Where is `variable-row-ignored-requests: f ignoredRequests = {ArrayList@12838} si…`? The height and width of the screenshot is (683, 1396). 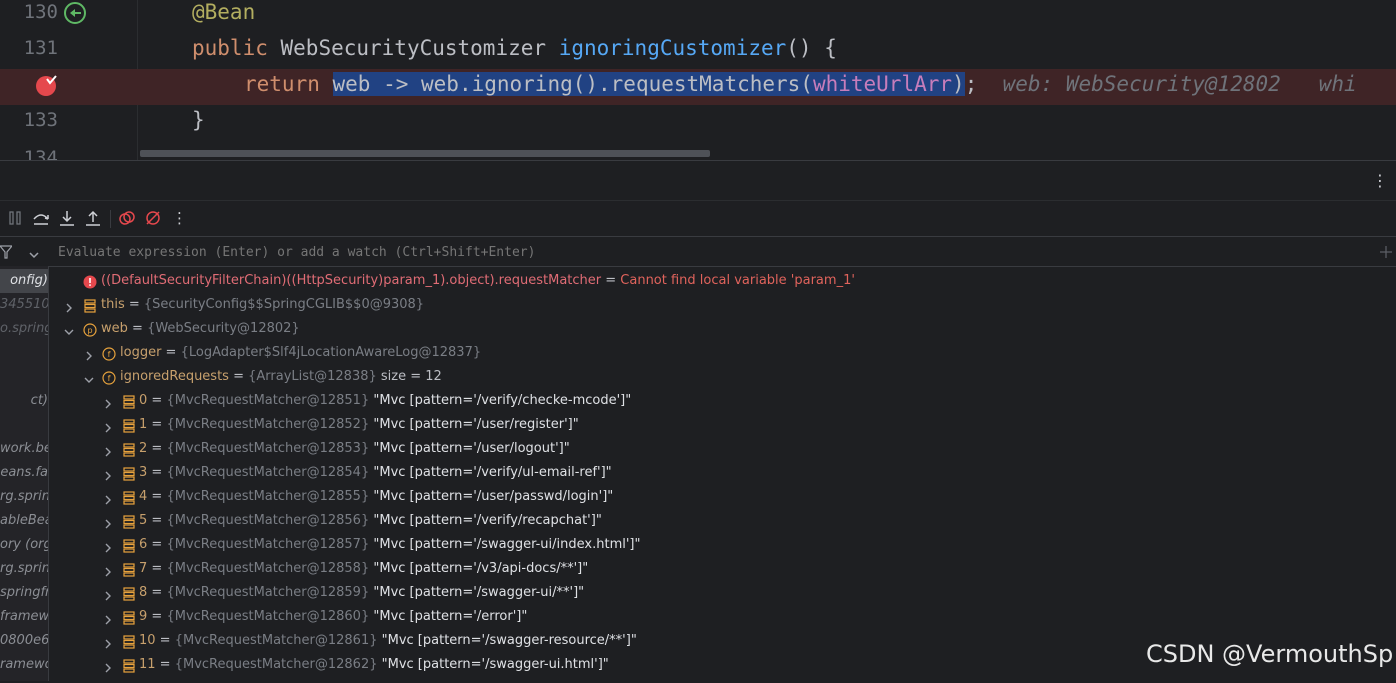 variable-row-ignored-requests: f ignoredRequests = {ArrayList@12838} si… is located at coordinates (722, 377).